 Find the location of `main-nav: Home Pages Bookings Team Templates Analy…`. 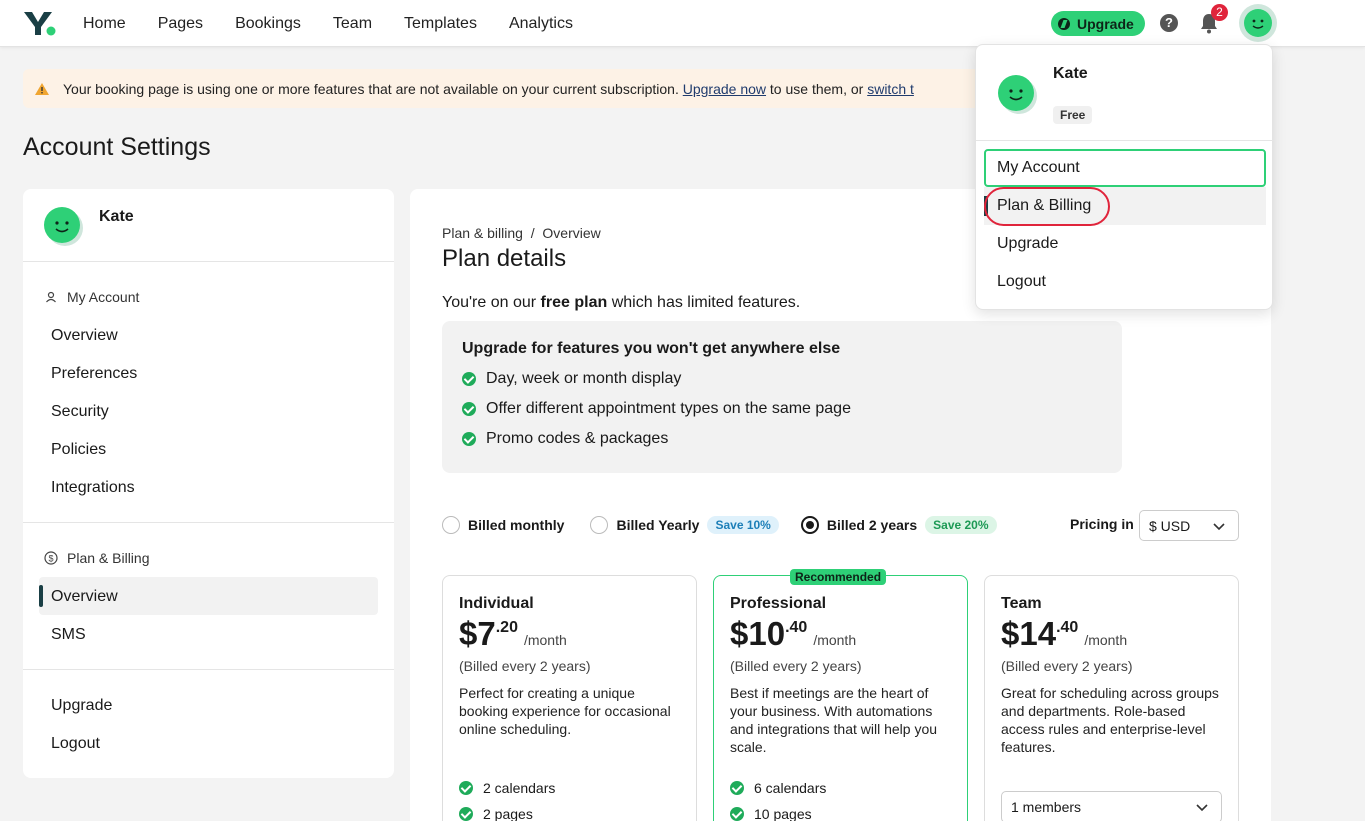

main-nav: Home Pages Bookings Team Templates Analy… is located at coordinates (344, 23).